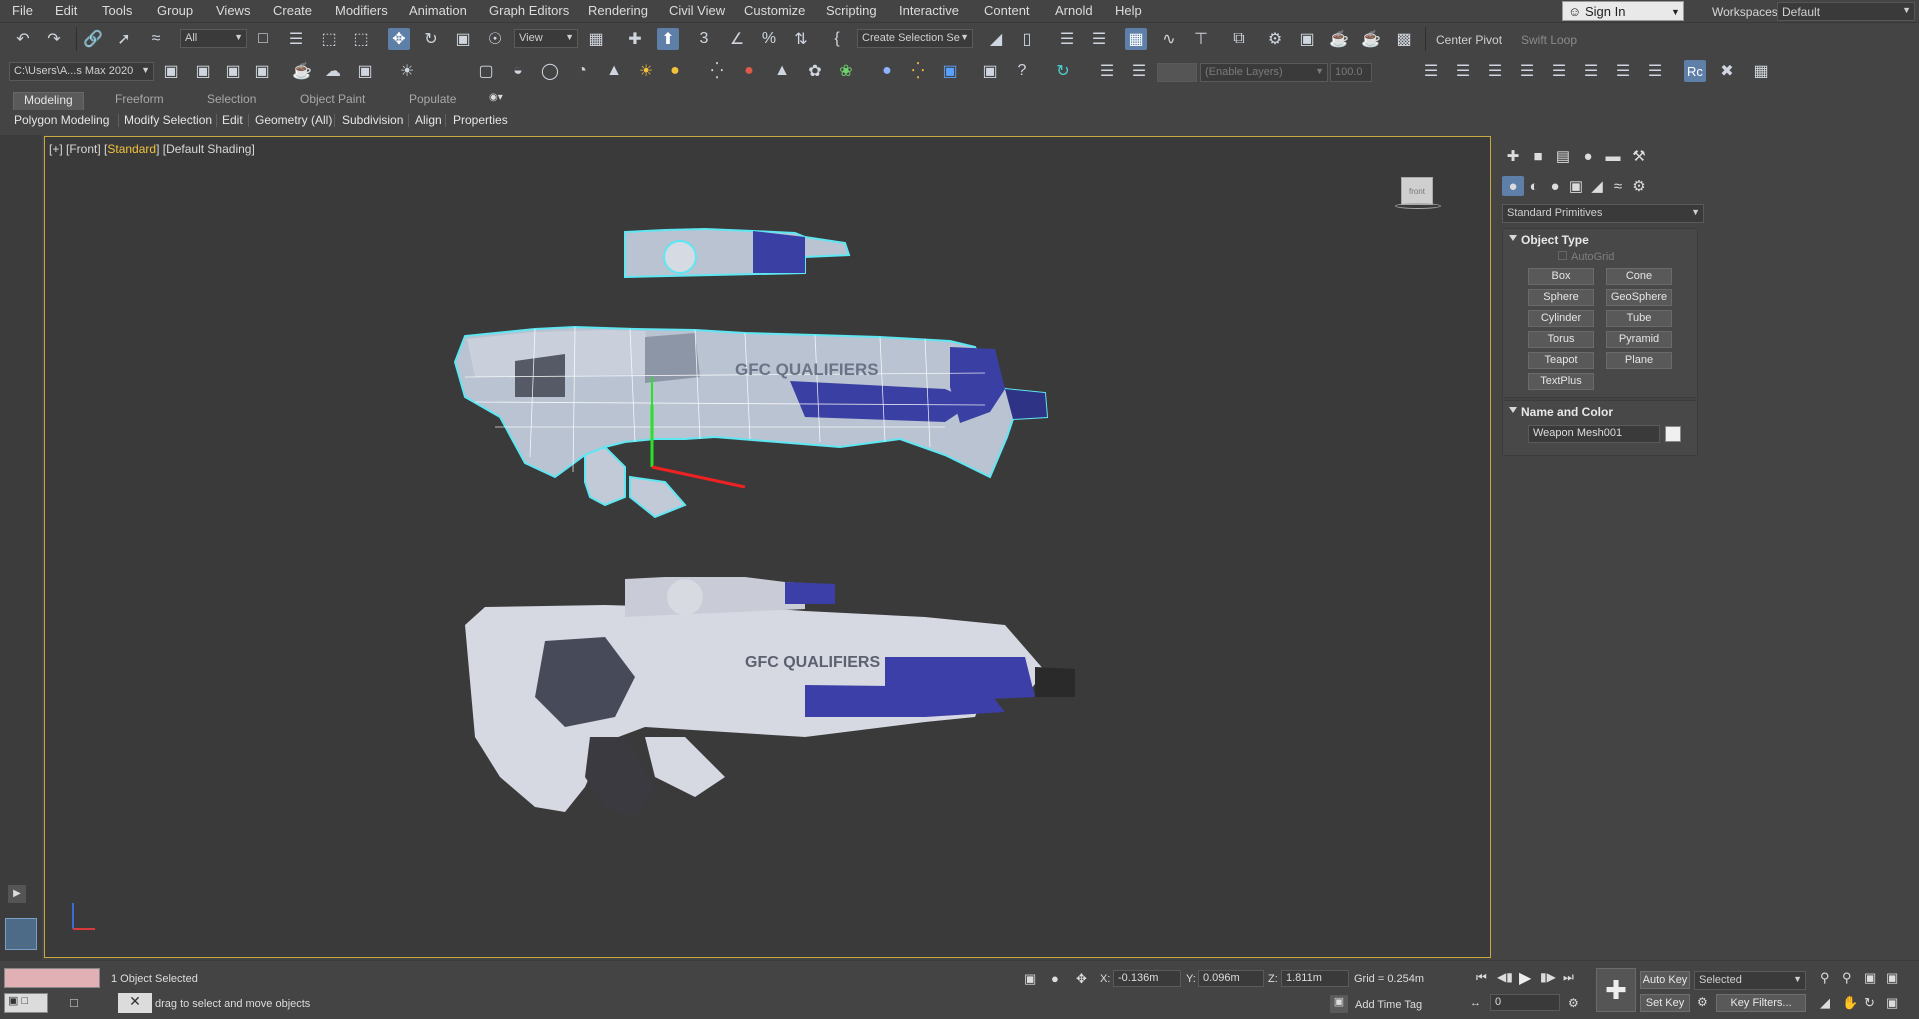 Image resolution: width=1919 pixels, height=1019 pixels. Describe the element at coordinates (1561, 339) in the screenshot. I see `torus-button: Torus` at that location.